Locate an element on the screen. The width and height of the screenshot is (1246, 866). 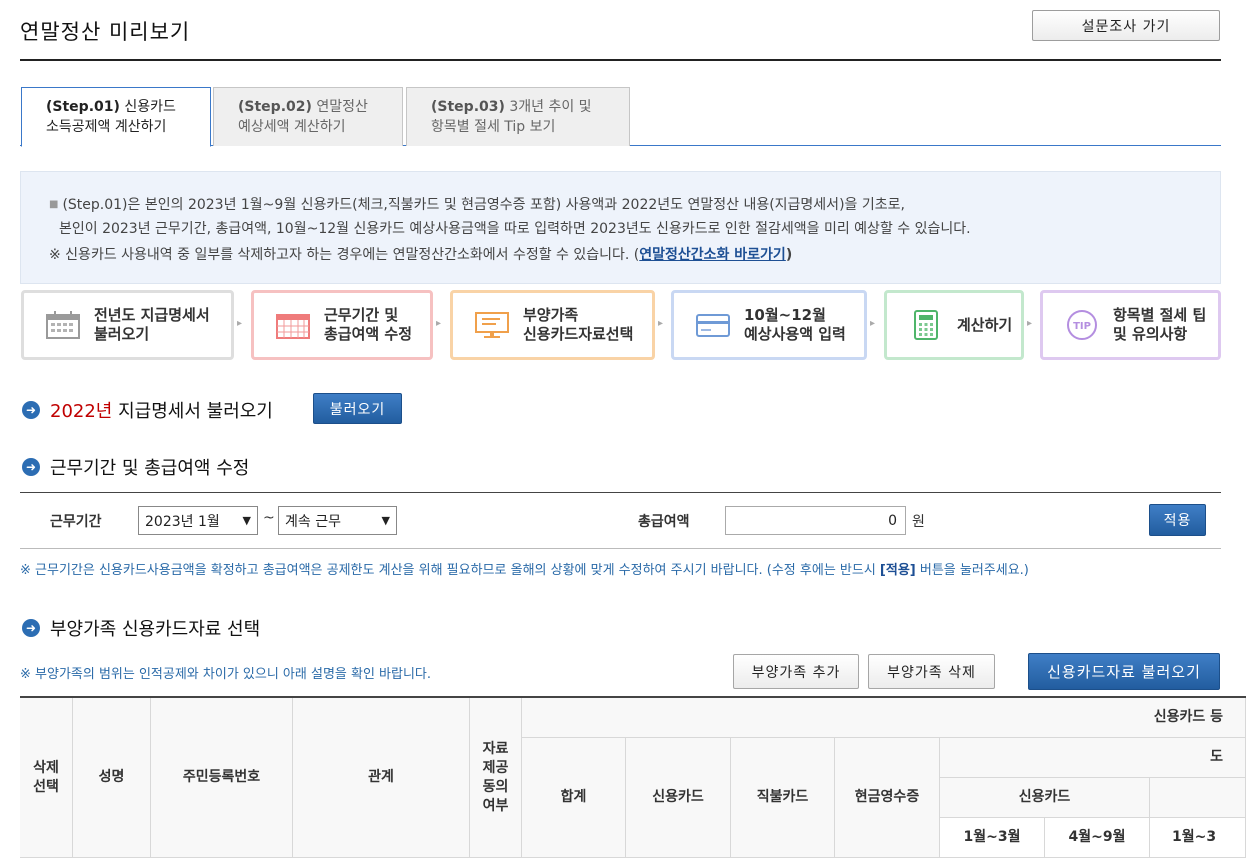
delete-dependent-button: 부양가족 삭제 is located at coordinates (931, 671).